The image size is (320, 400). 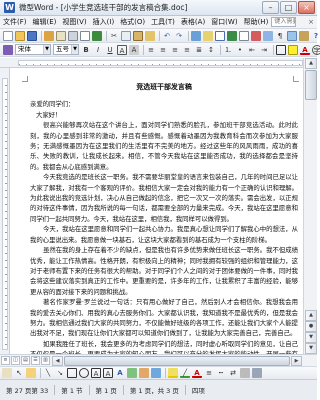 What do you see at coordinates (208, 35) in the screenshot?
I see `tables-borders-icon` at bounding box center [208, 35].